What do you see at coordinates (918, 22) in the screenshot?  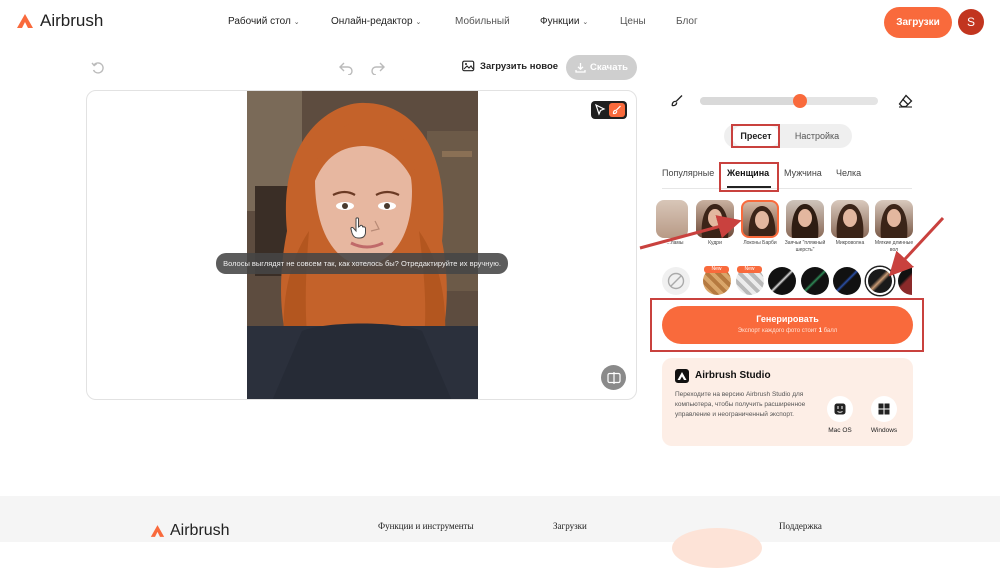 I see `downloads-button: Загрузки` at bounding box center [918, 22].